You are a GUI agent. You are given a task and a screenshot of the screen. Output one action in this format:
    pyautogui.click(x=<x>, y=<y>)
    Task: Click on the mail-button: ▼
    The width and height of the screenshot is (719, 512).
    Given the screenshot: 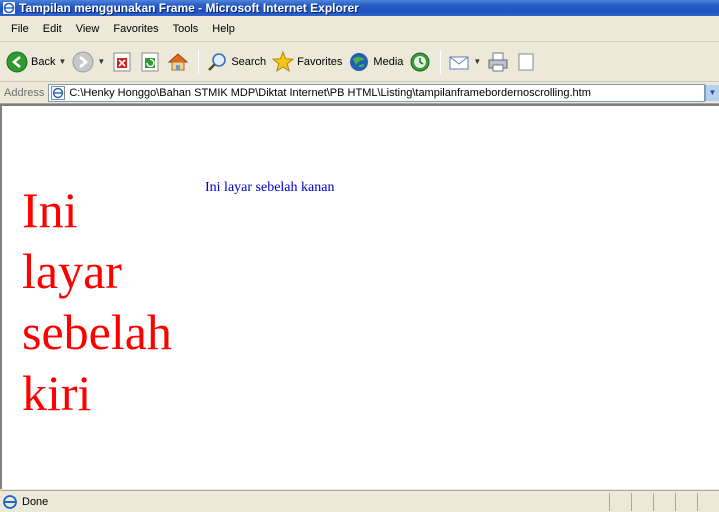 What is the action you would take?
    pyautogui.click(x=464, y=62)
    